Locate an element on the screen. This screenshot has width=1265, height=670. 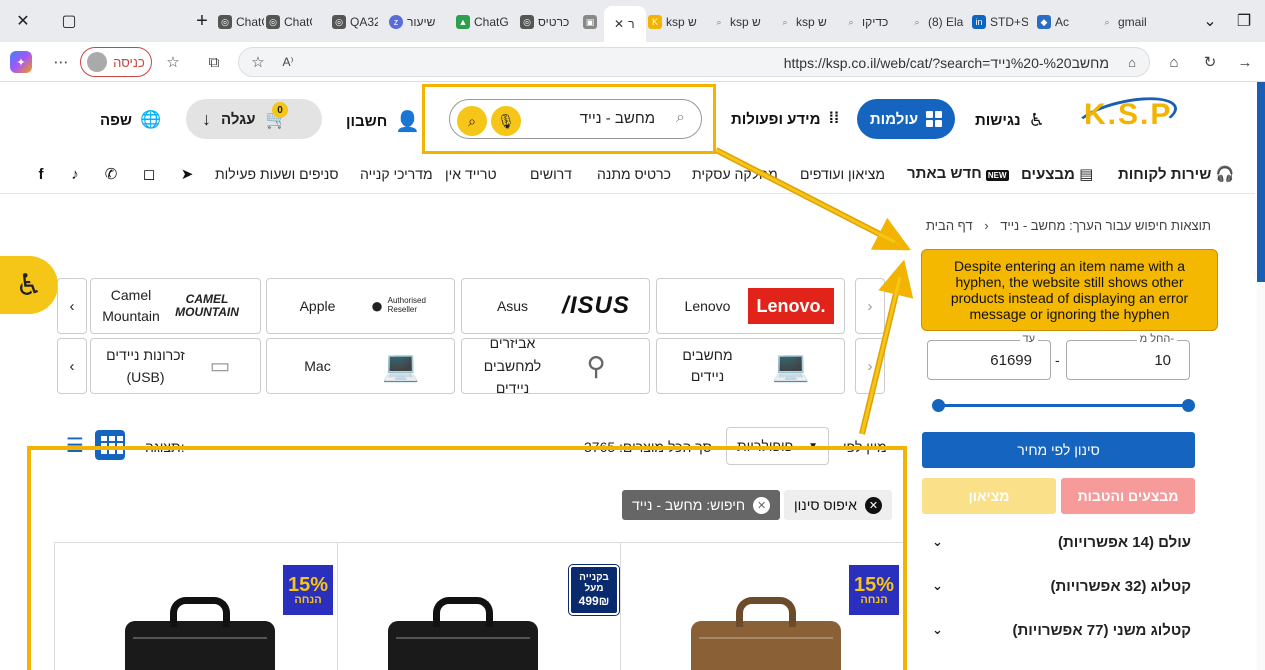
workspaces-icon: ❐ is located at coordinates (1244, 21).